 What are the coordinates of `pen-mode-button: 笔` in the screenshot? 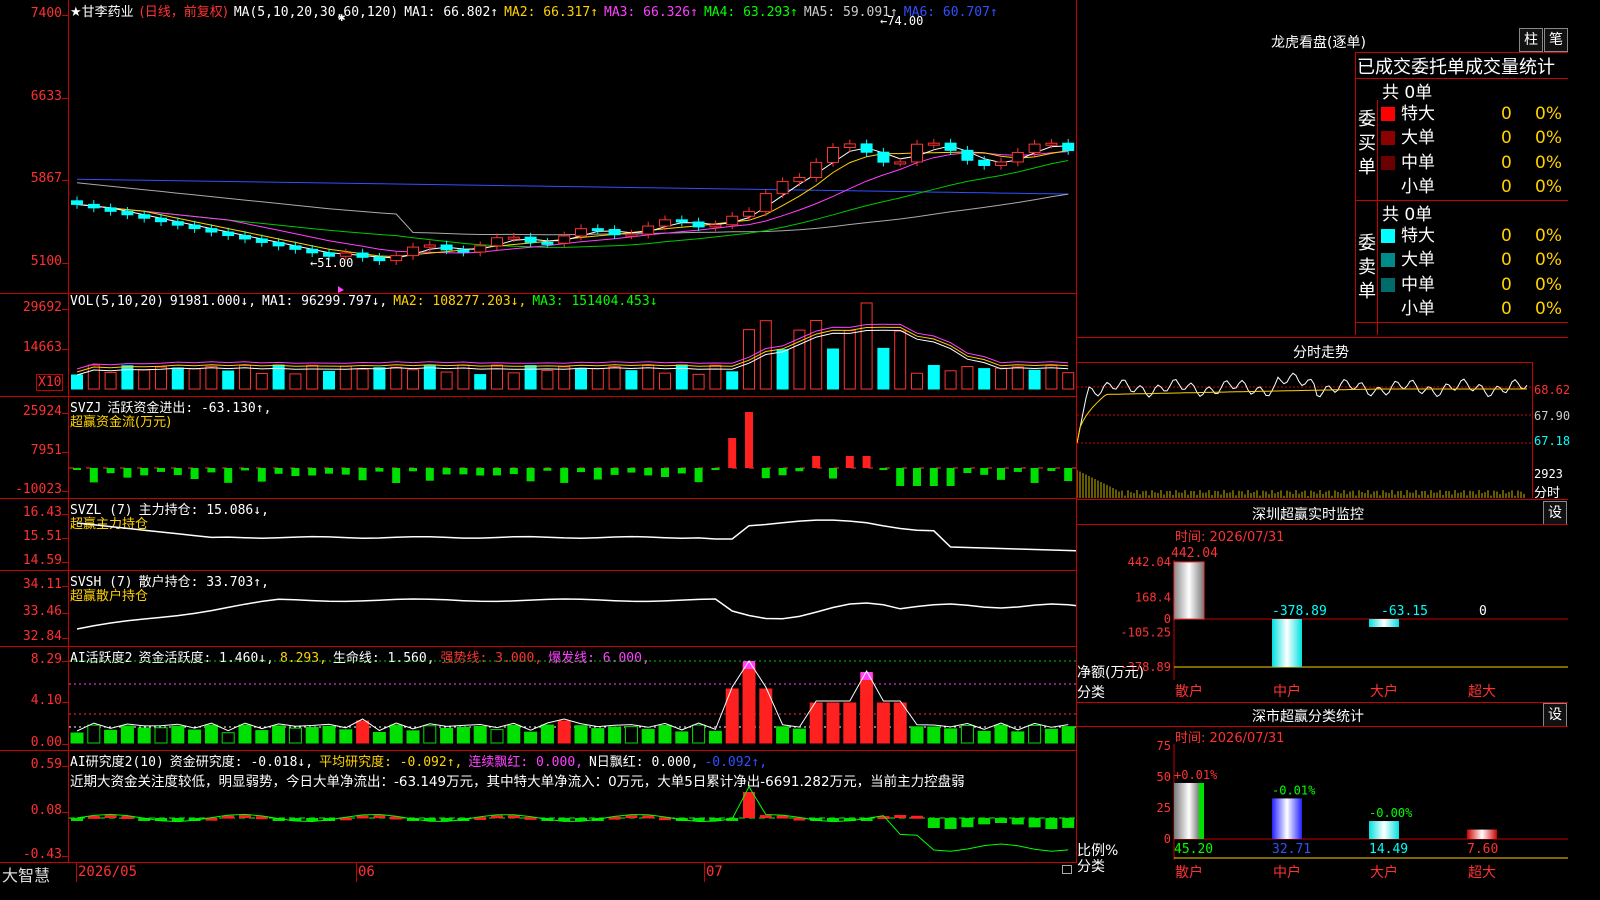 It's located at (1556, 40).